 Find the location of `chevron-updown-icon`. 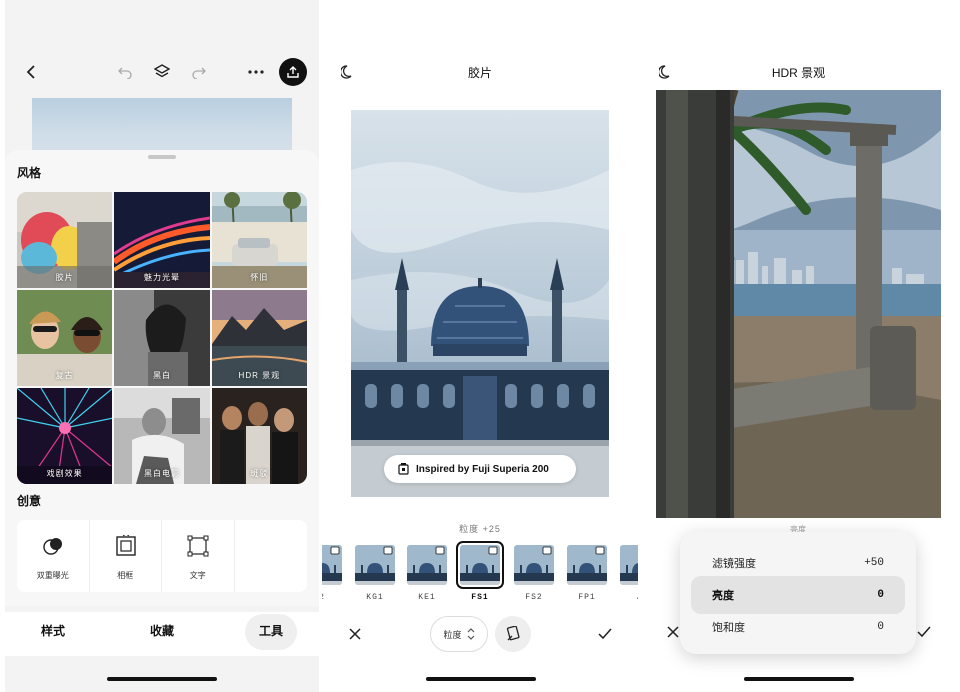

chevron-updown-icon is located at coordinates (471, 634).